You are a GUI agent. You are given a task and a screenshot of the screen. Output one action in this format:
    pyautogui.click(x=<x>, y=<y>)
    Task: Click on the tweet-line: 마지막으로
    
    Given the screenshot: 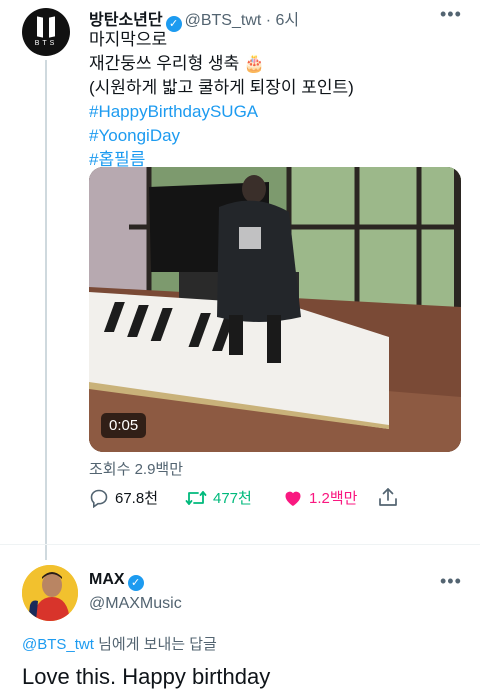 What is the action you would take?
    pyautogui.click(x=128, y=39)
    